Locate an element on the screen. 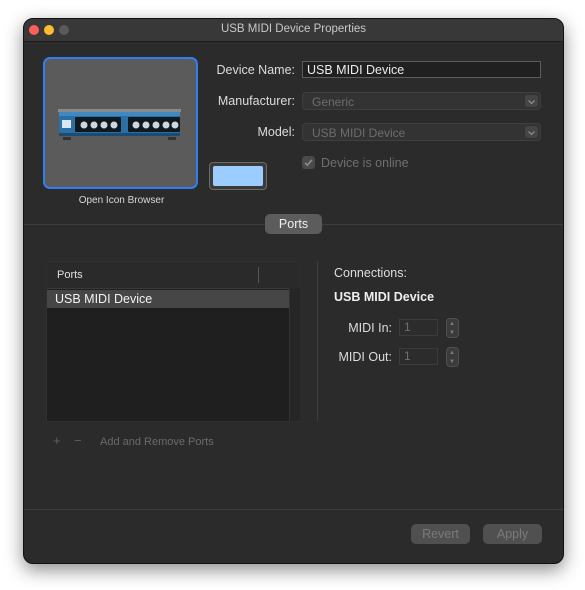 The width and height of the screenshot is (585, 590). device-color-well is located at coordinates (238, 176).